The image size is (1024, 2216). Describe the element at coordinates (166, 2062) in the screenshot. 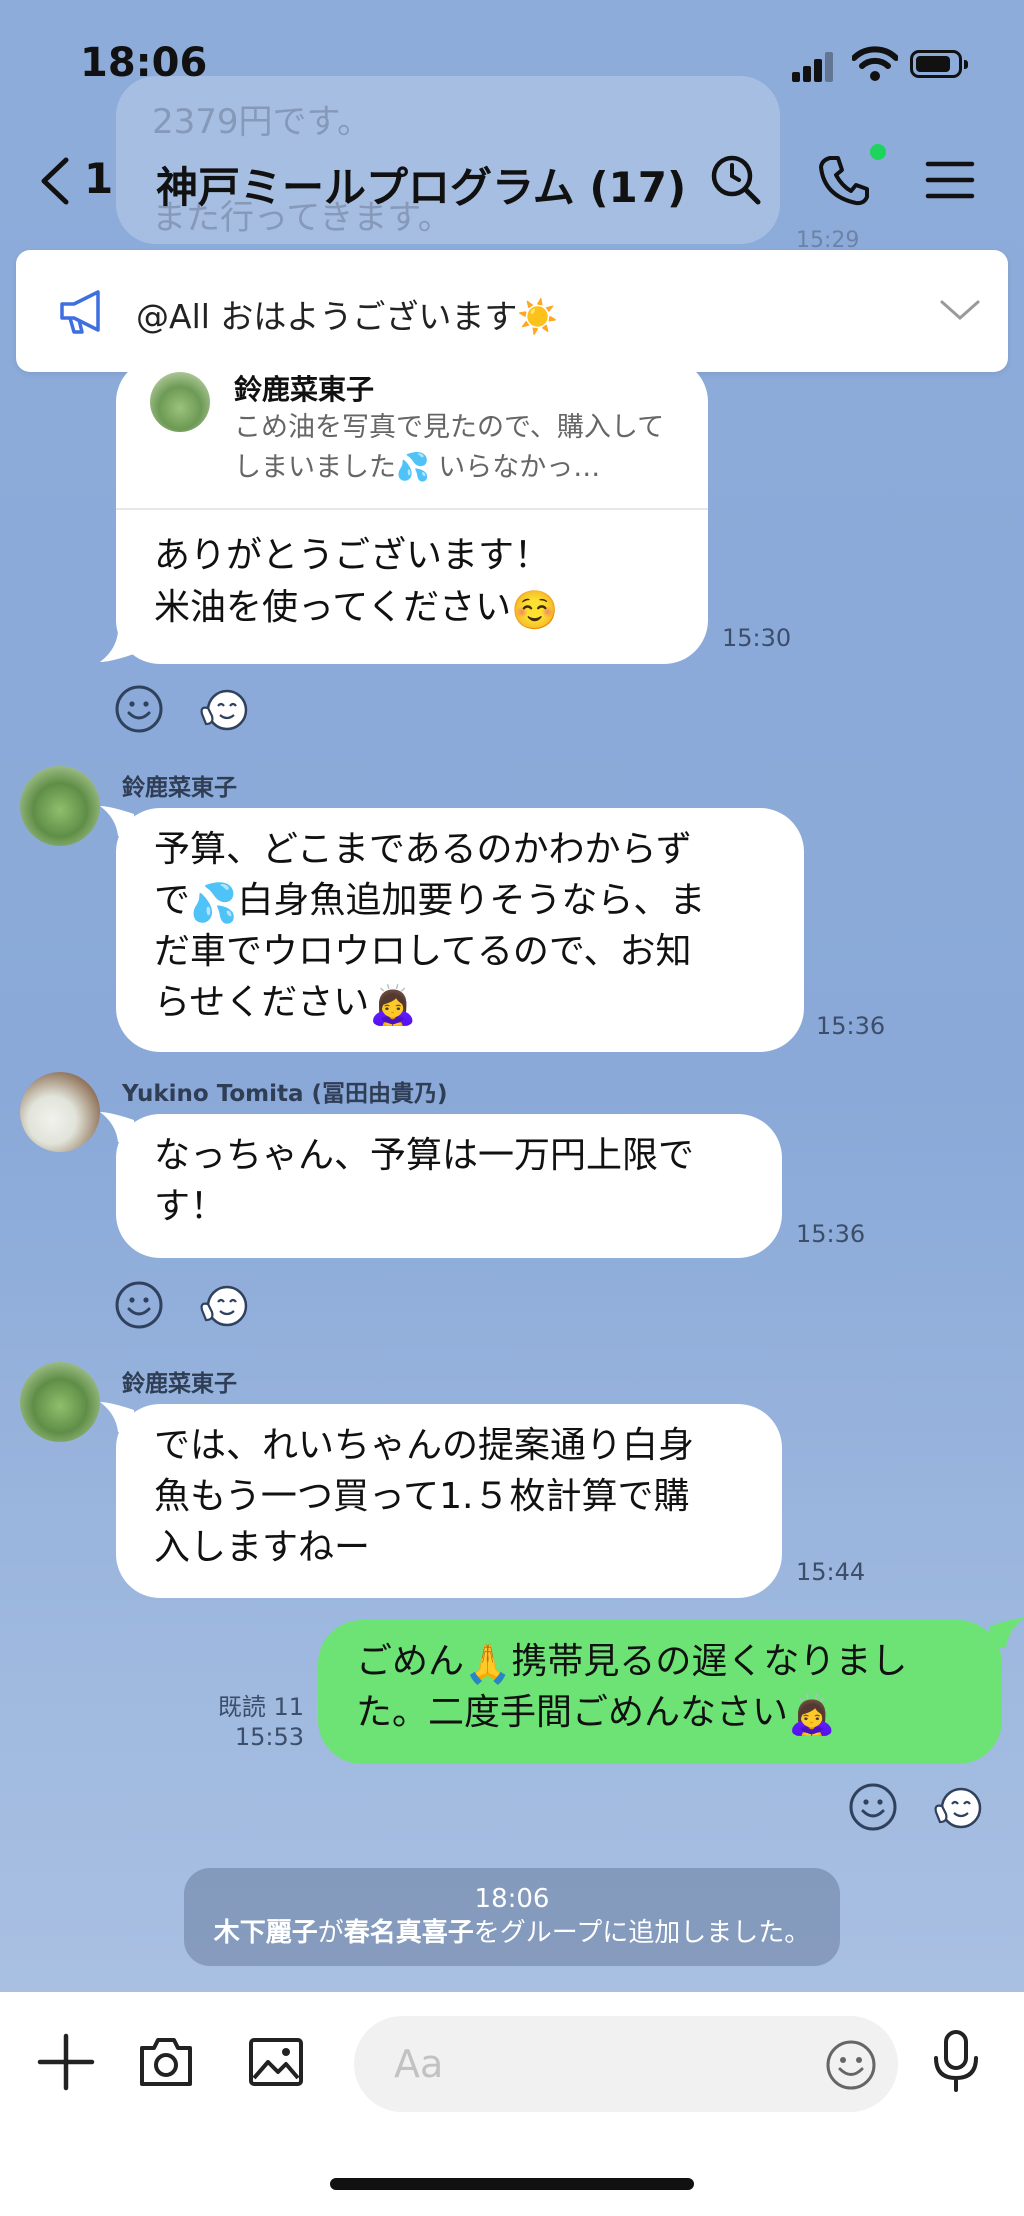

I see `camera-icon` at that location.